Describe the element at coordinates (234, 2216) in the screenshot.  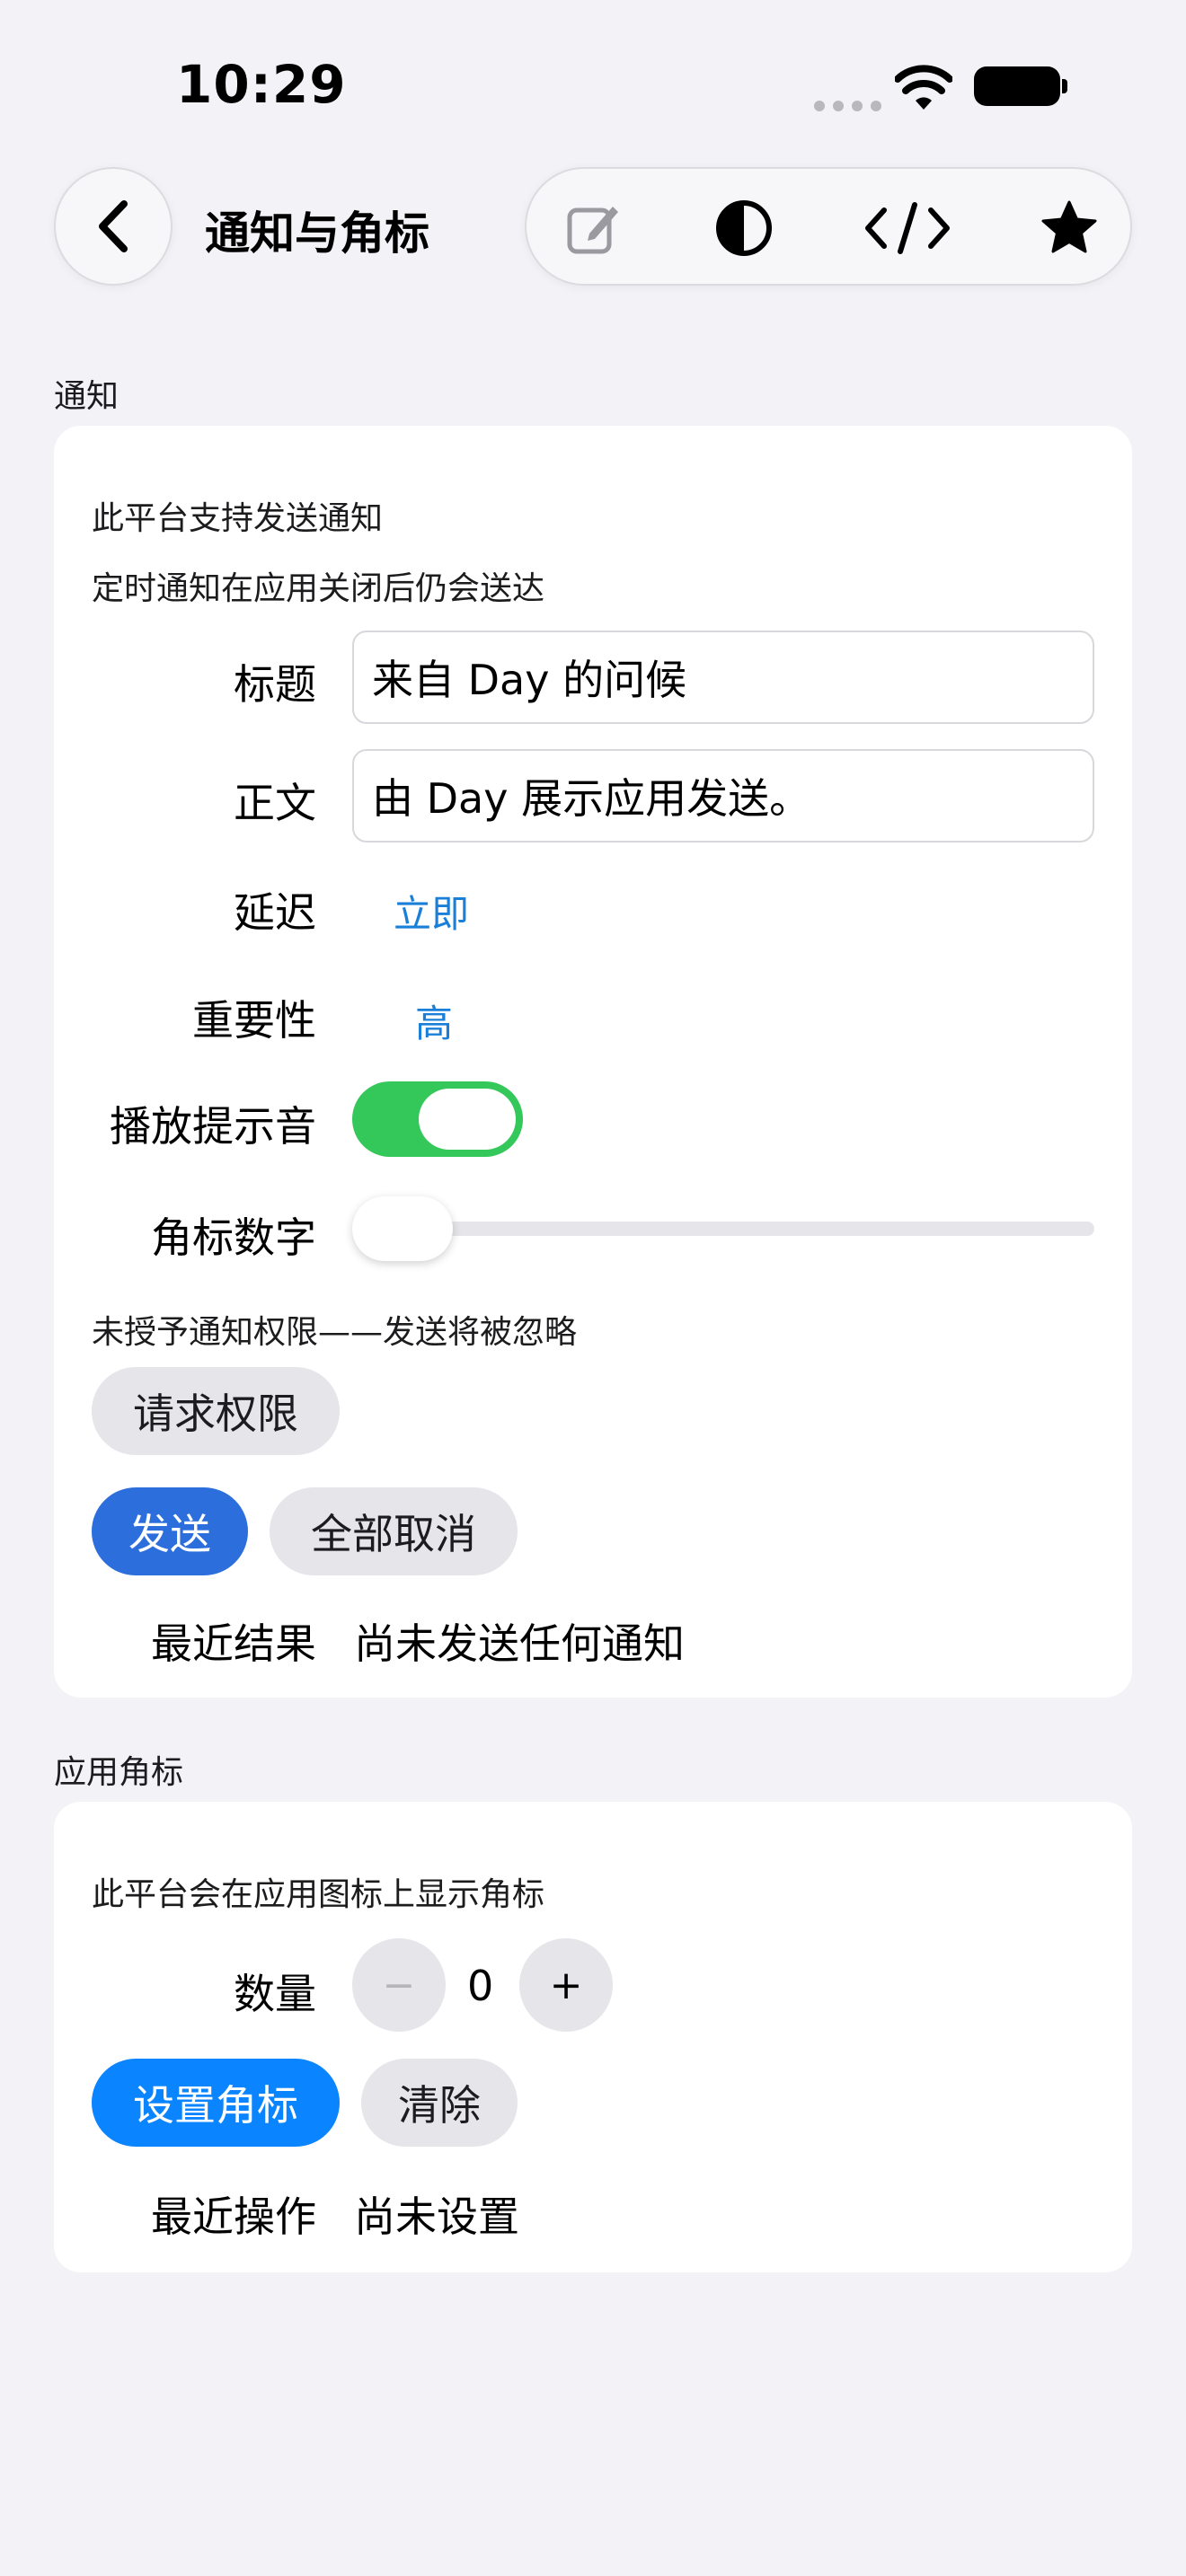
I see `last-action-label: 最近操作` at that location.